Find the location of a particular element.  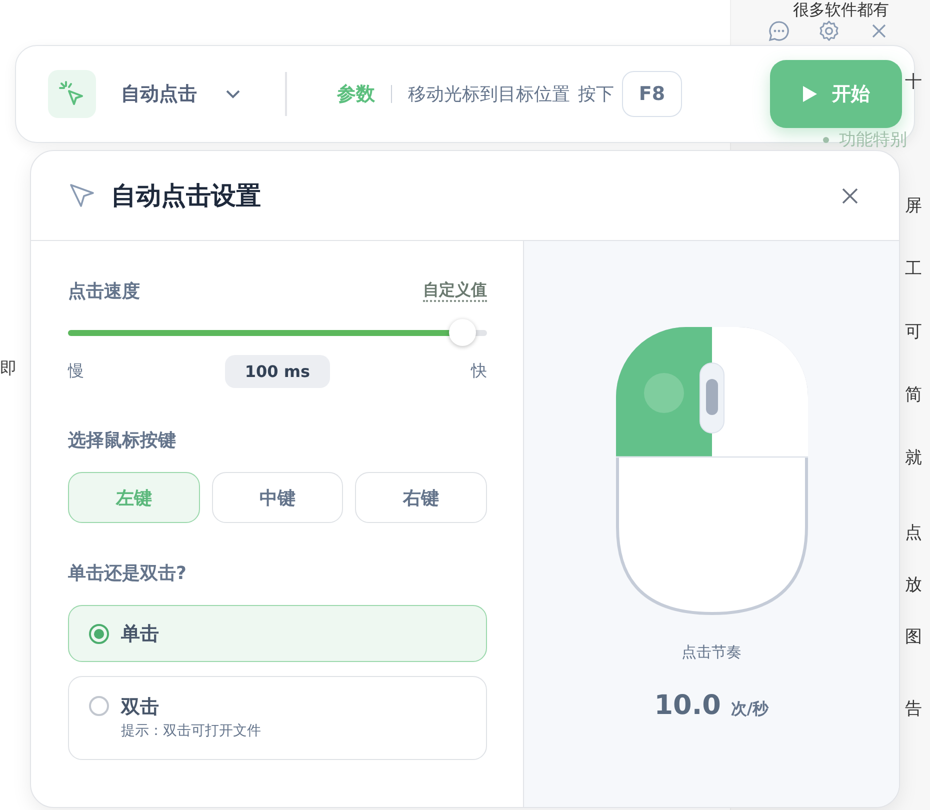

text-line: 就 is located at coordinates (913, 458).